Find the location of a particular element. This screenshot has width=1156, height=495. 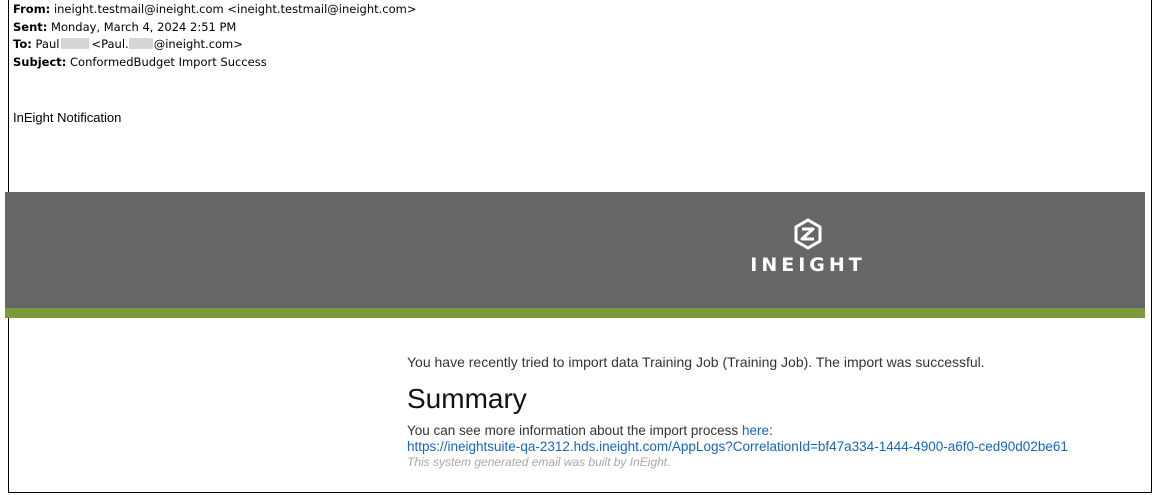

to-line: To: Paul <Paul. @ineight.com> is located at coordinates (214, 45).